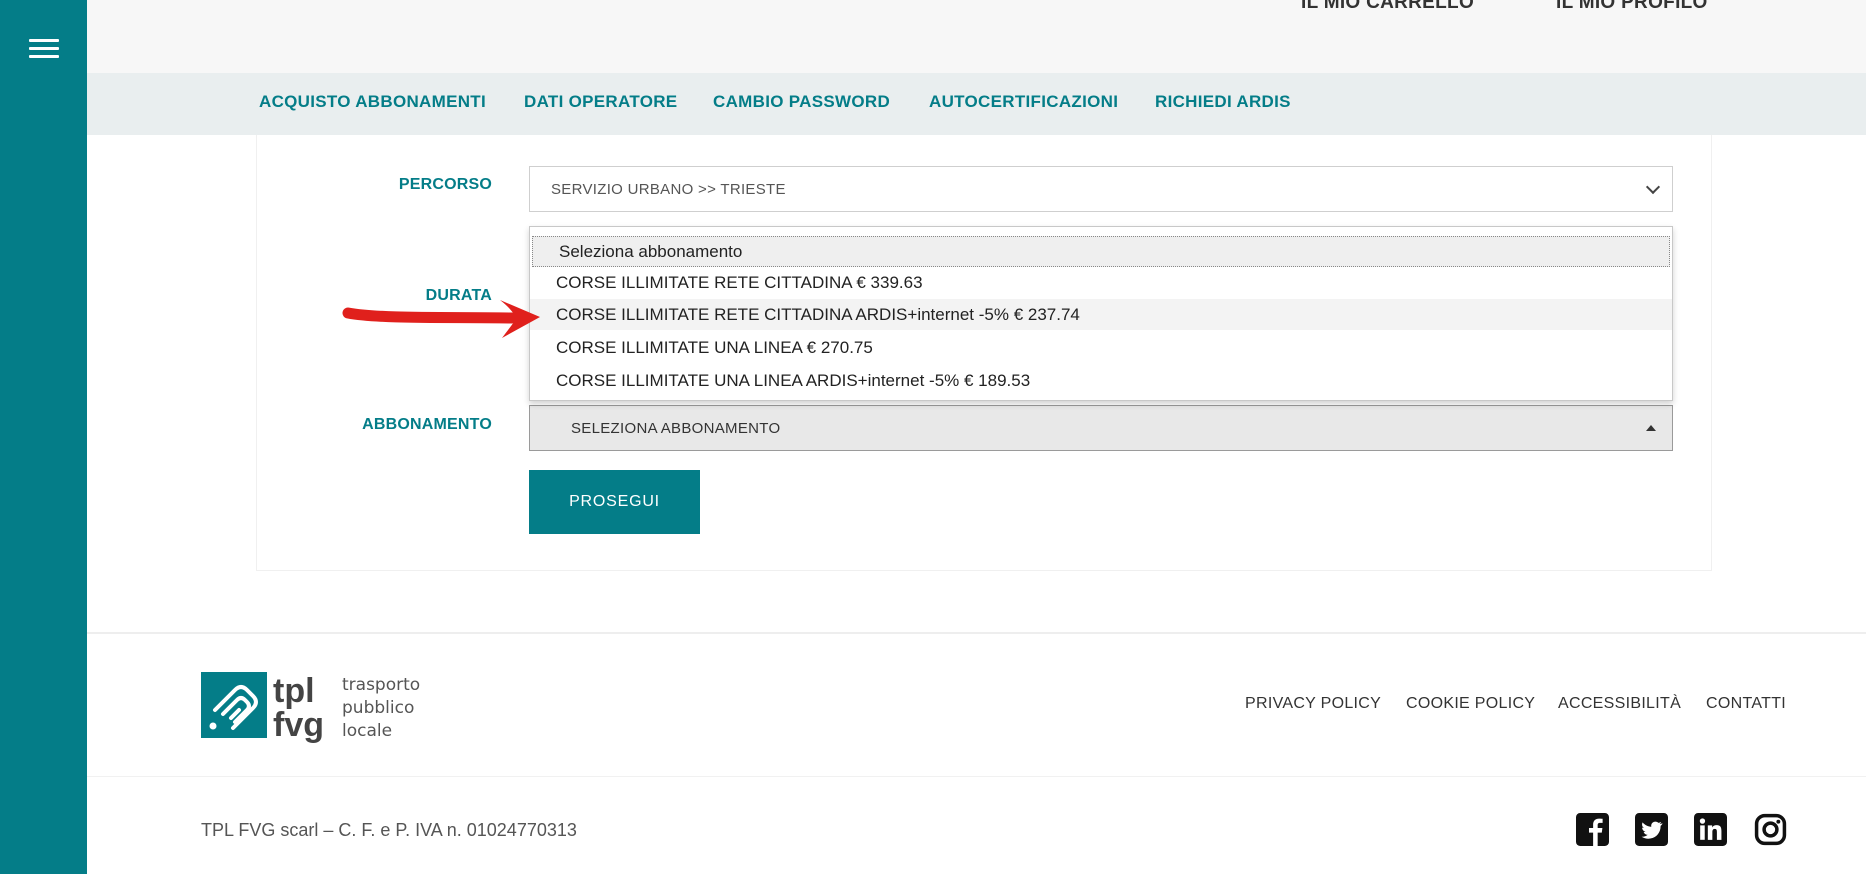 This screenshot has width=1866, height=875. Describe the element at coordinates (427, 424) in the screenshot. I see `abbonamento-label: ABBONAMENTO` at that location.